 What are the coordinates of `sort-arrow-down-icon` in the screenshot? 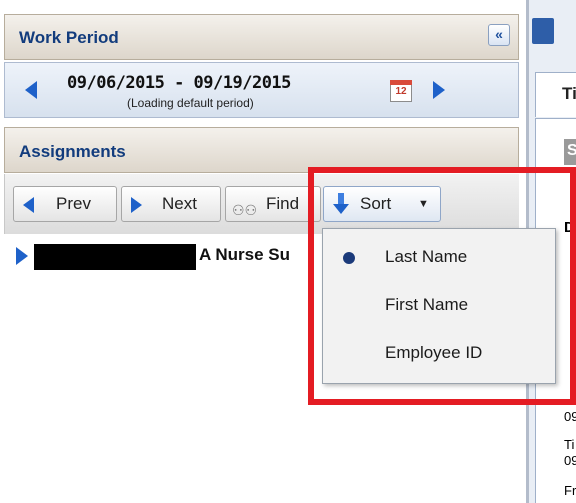 It's located at (341, 203).